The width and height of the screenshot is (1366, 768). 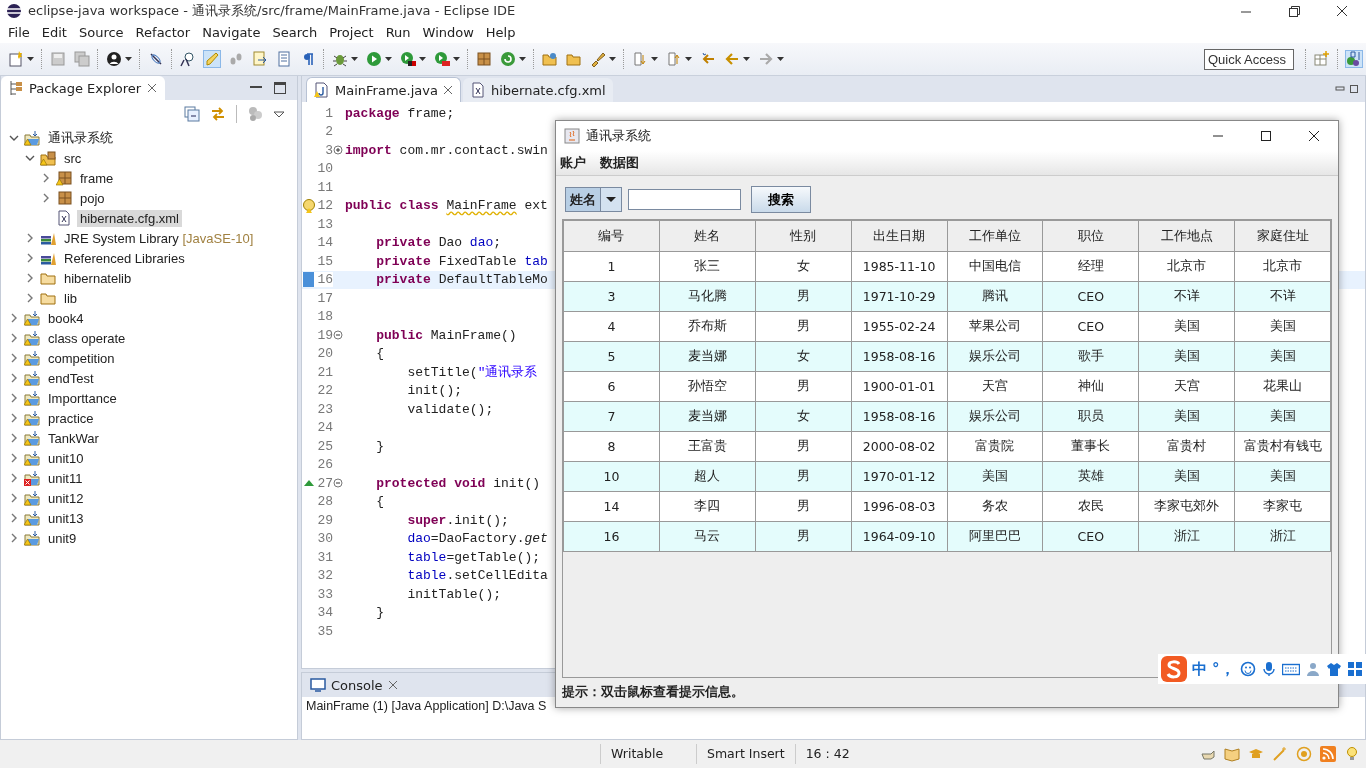 What do you see at coordinates (81, 358) in the screenshot?
I see `tree-item: competition` at bounding box center [81, 358].